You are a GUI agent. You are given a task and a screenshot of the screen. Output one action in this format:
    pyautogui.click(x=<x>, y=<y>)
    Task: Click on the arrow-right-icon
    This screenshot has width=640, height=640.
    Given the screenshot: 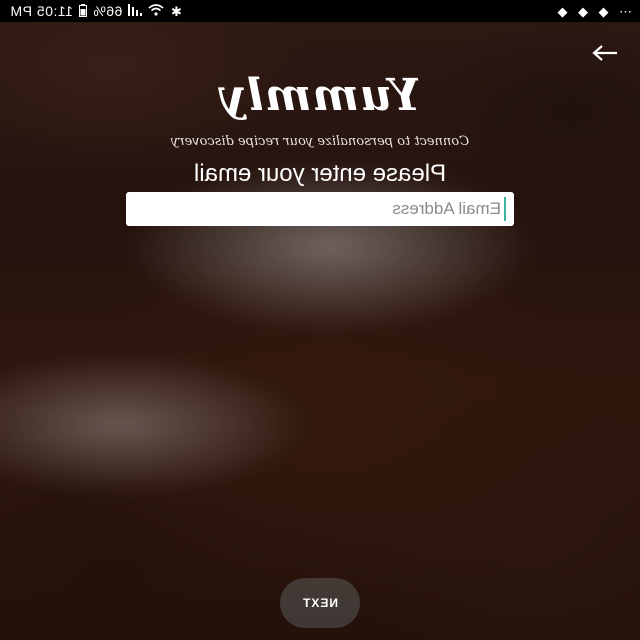 What is the action you would take?
    pyautogui.click(x=604, y=53)
    